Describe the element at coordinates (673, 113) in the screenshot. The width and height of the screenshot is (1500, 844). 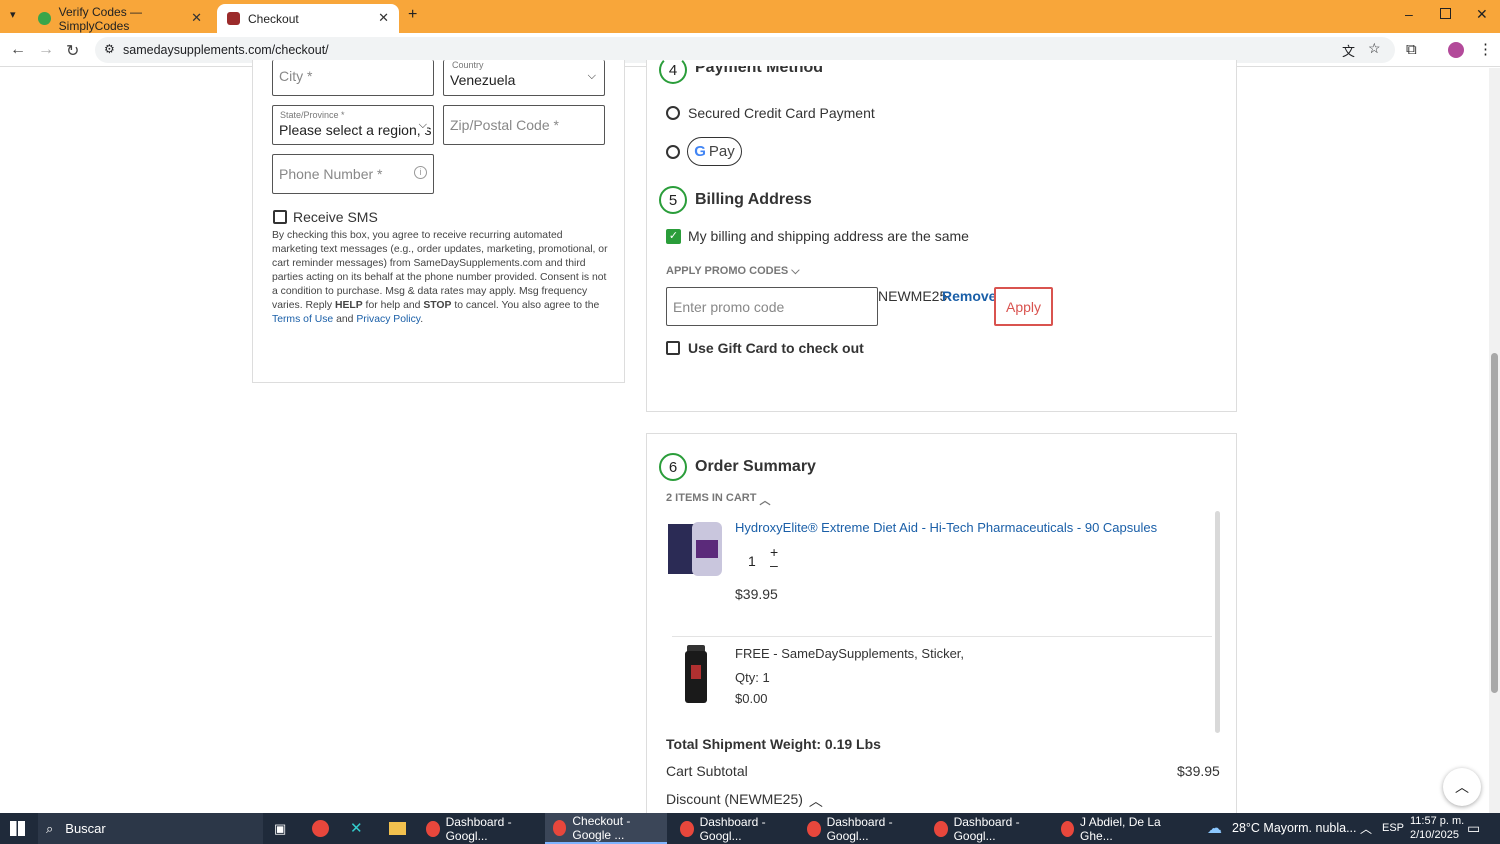
I see `credit-card-radio` at that location.